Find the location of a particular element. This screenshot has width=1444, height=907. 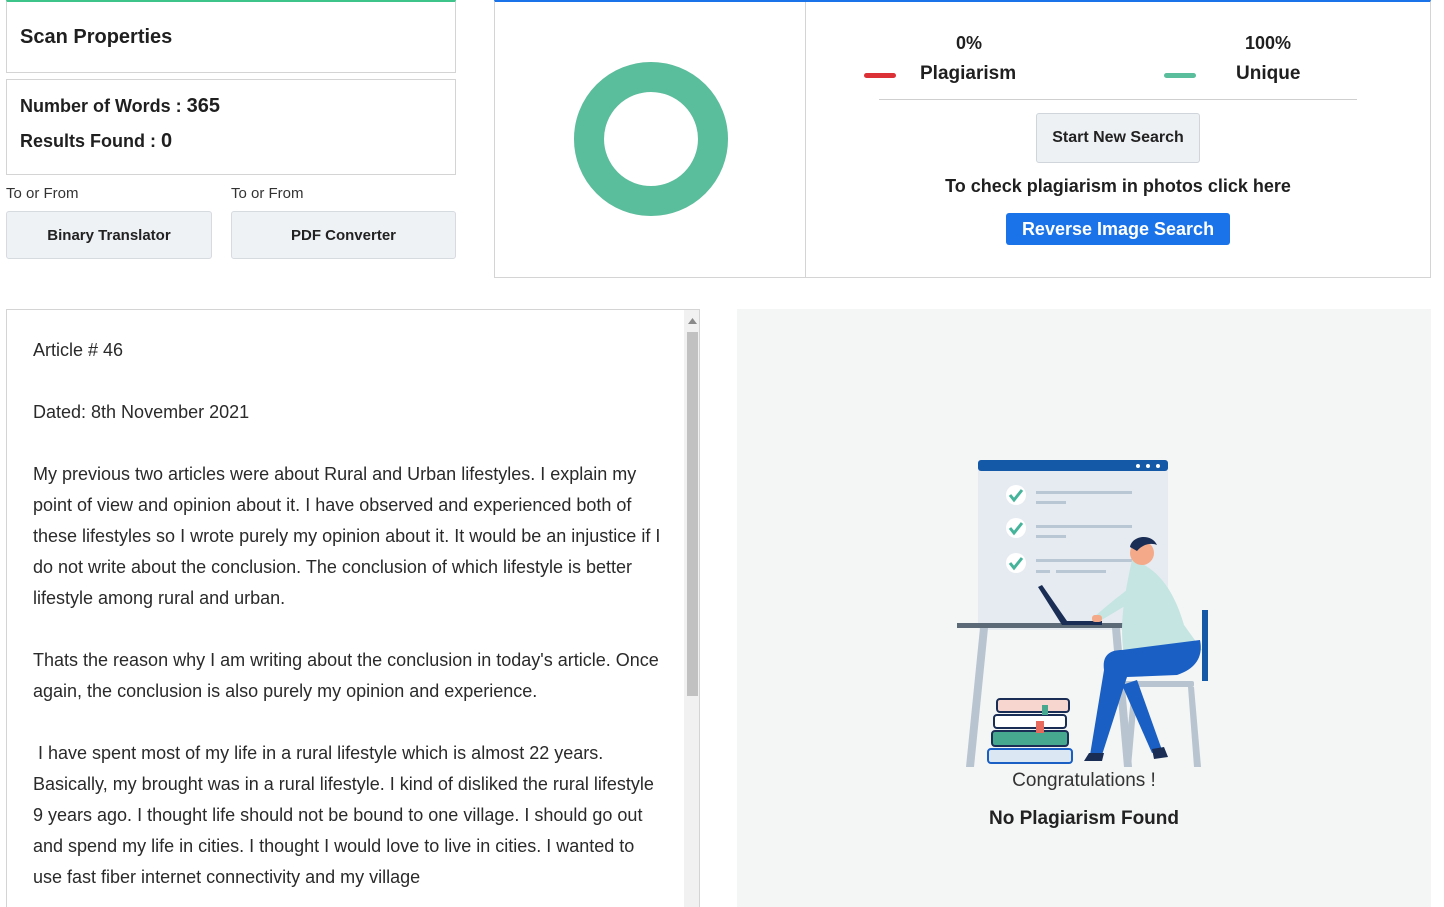

word-count-value: 365 is located at coordinates (203, 106).